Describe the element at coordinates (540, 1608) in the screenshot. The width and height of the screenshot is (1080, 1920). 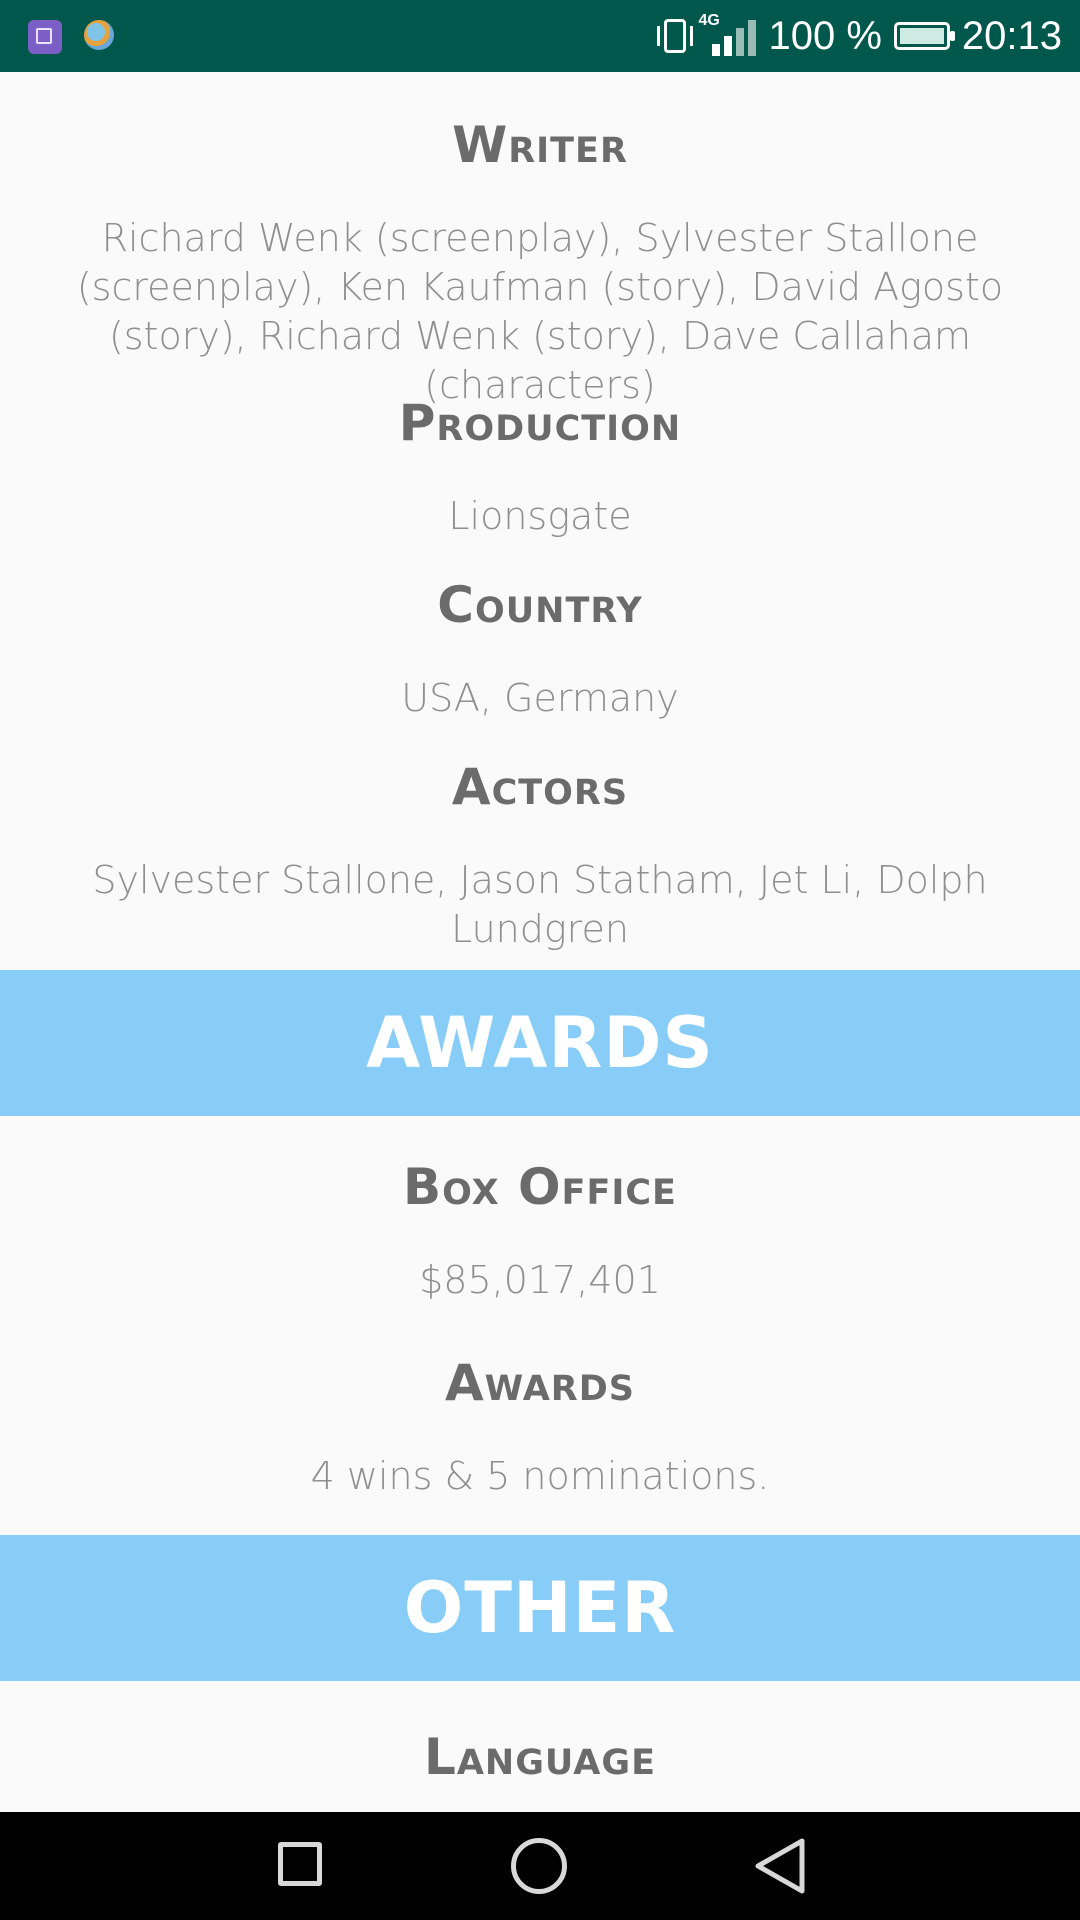
I see `other-section-header: OTHER` at that location.